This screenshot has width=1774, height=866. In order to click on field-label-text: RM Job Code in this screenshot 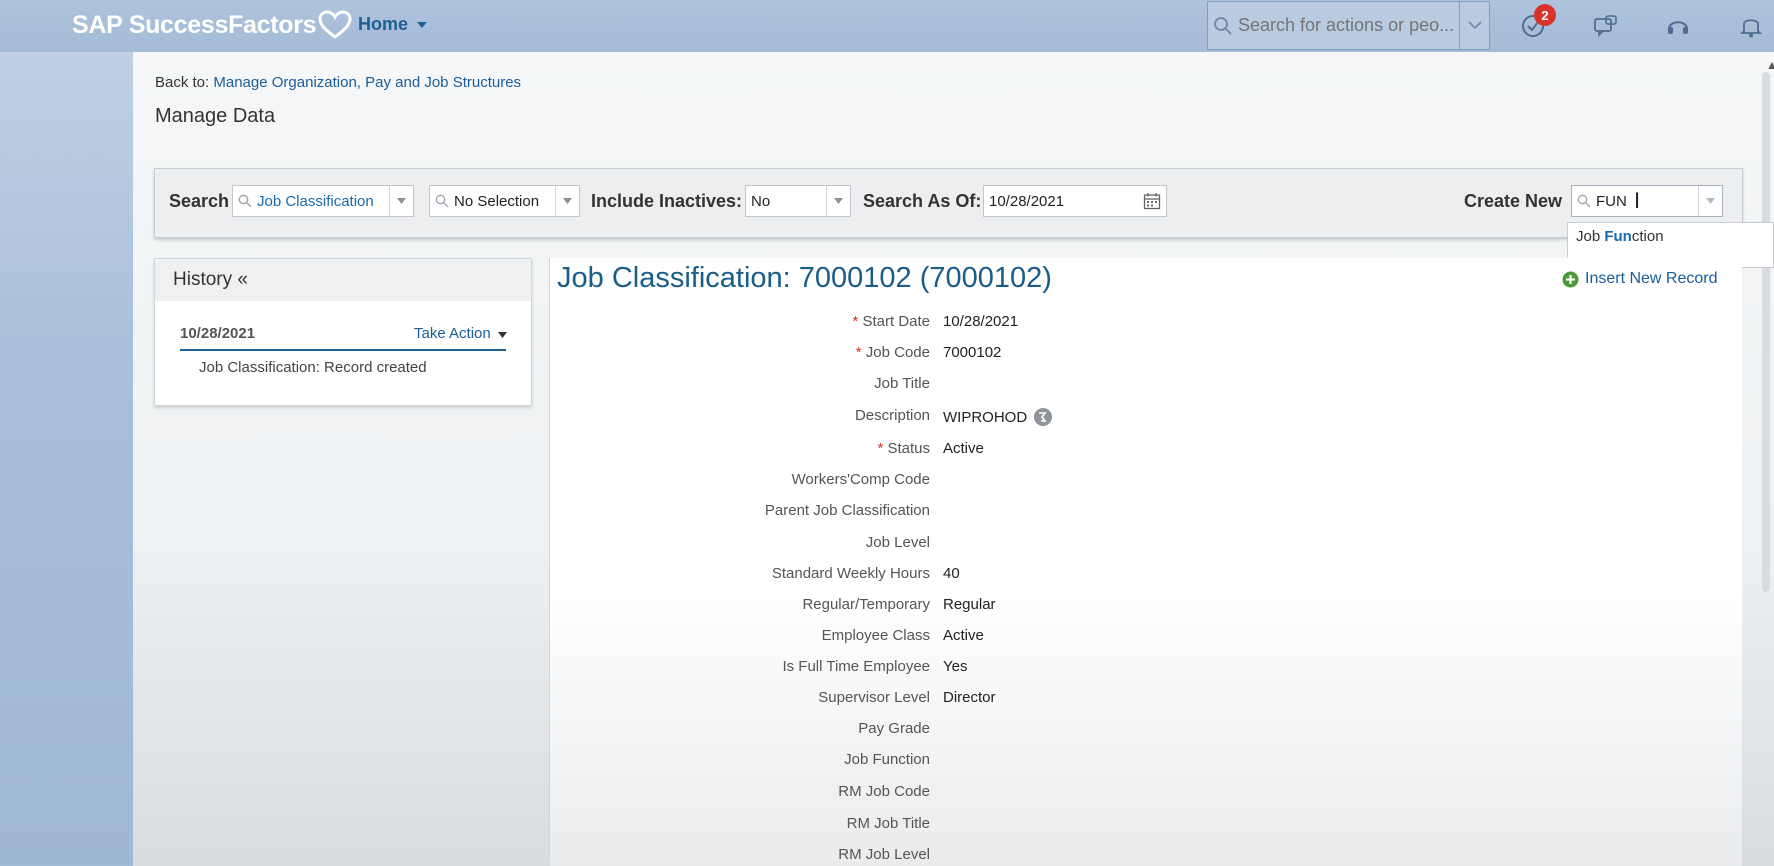, I will do `click(884, 791)`.